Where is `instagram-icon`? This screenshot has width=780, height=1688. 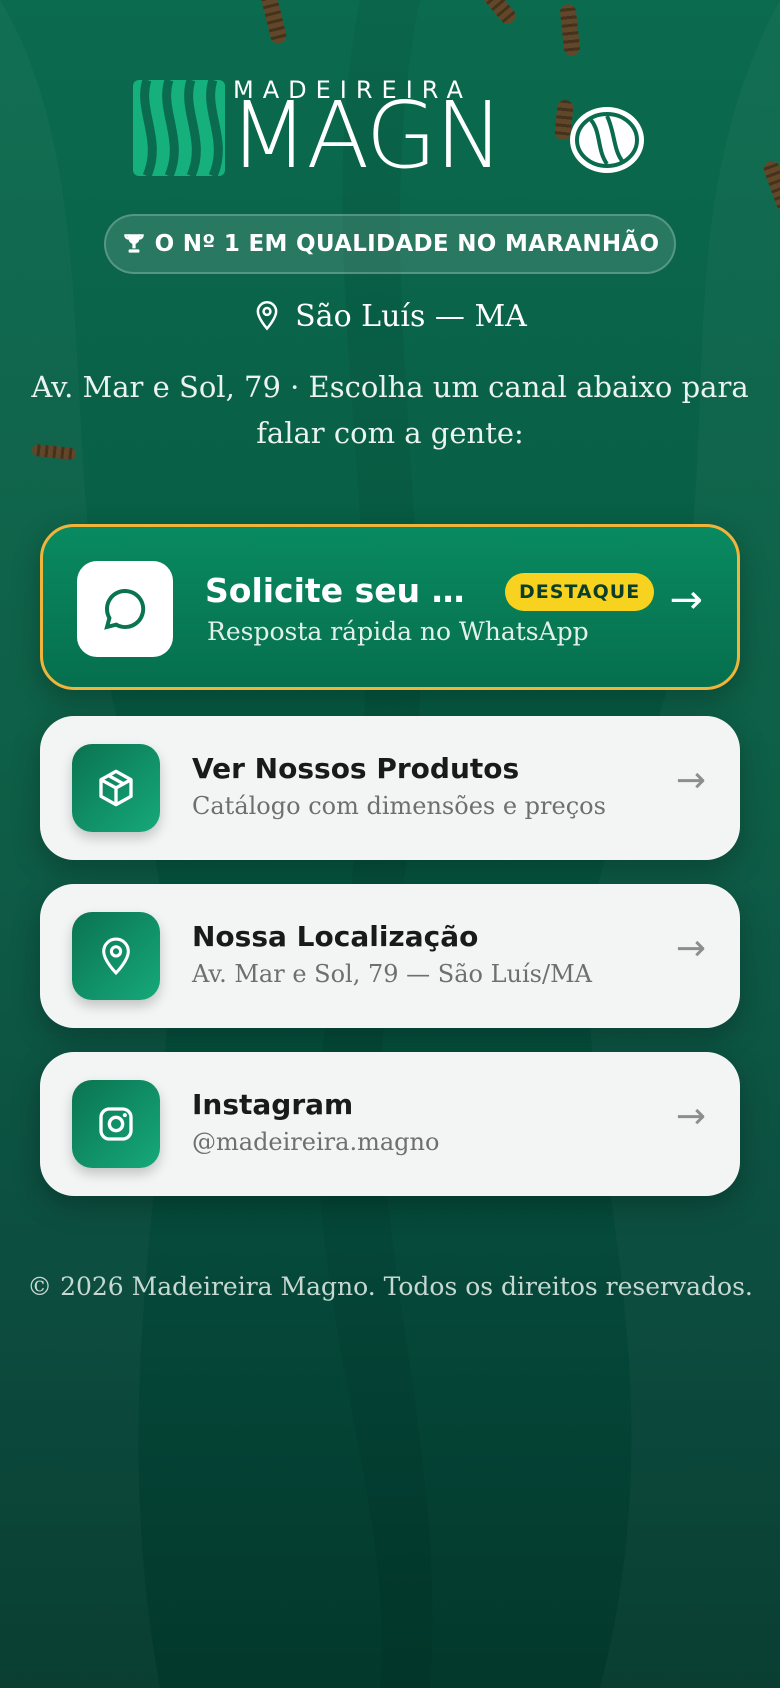 instagram-icon is located at coordinates (116, 1124).